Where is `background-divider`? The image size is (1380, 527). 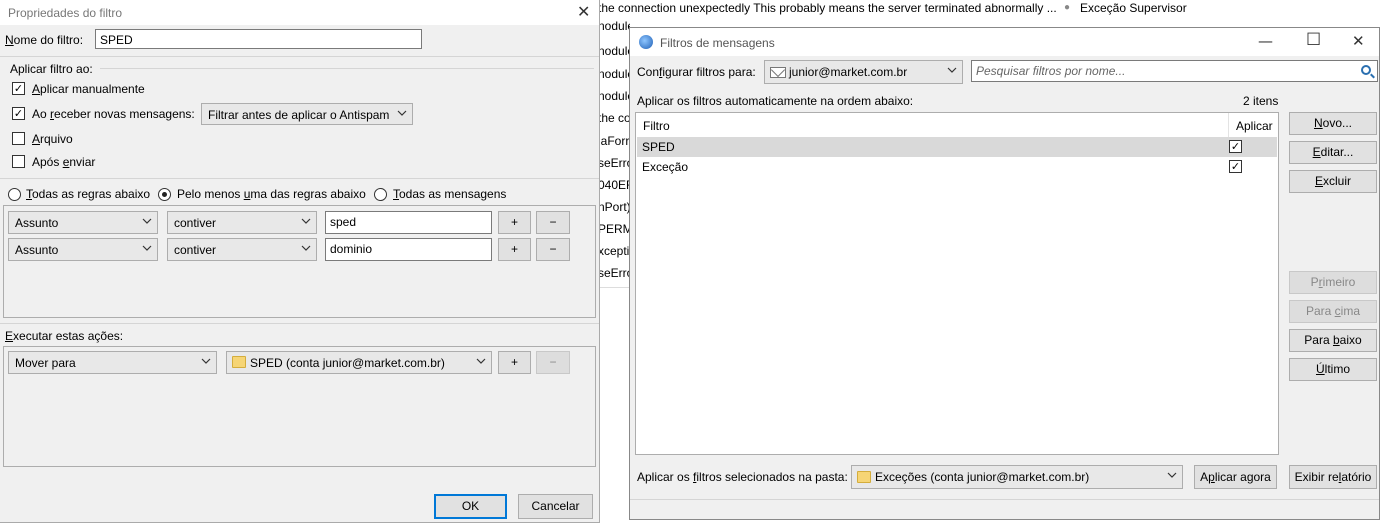 background-divider is located at coordinates (614, 287).